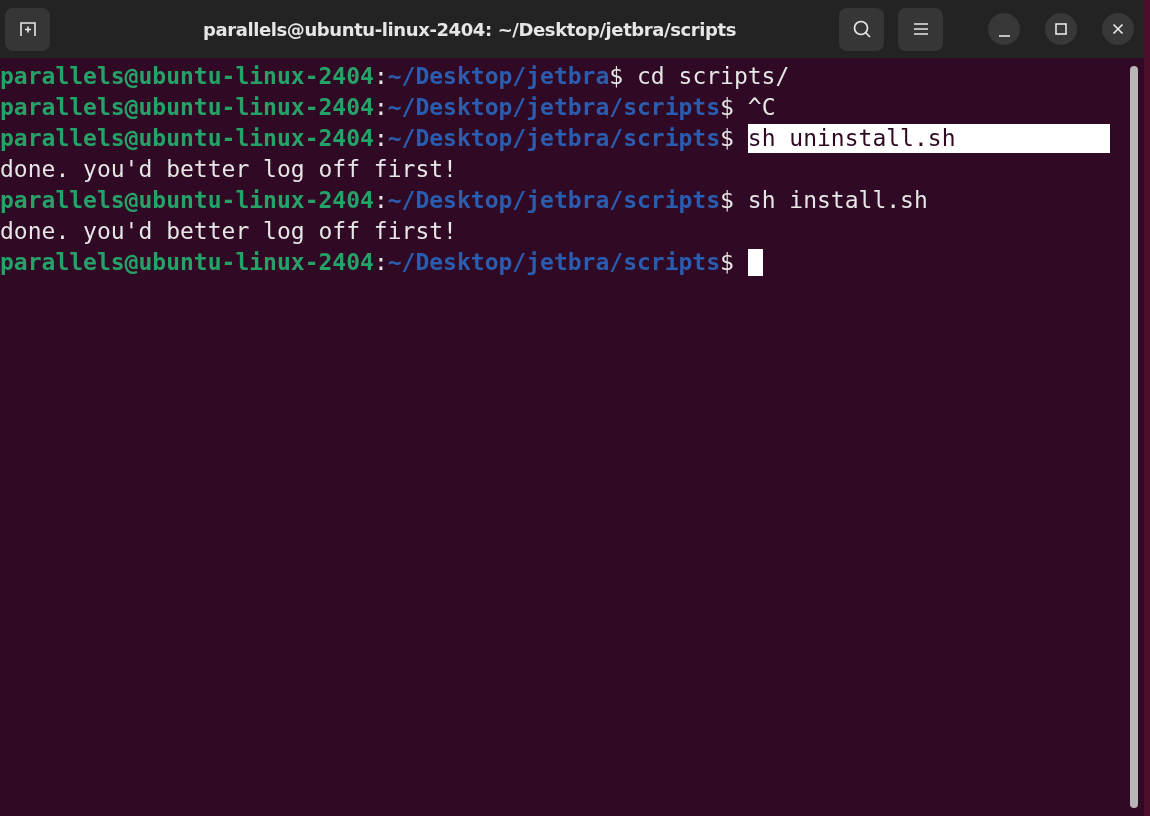 Image resolution: width=1150 pixels, height=816 pixels. I want to click on maximize-button, so click(1061, 29).